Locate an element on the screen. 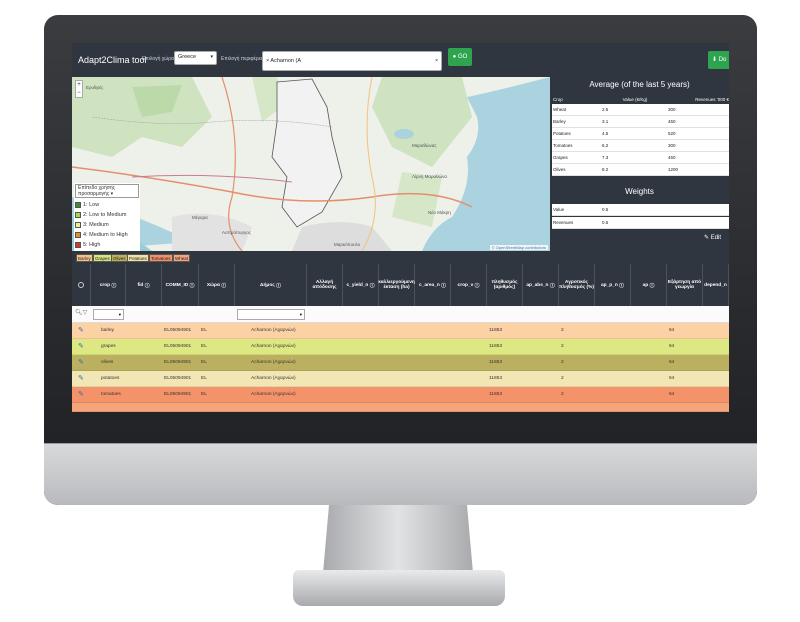 The height and width of the screenshot is (622, 800). crop-tag: Olives is located at coordinates (119, 258).